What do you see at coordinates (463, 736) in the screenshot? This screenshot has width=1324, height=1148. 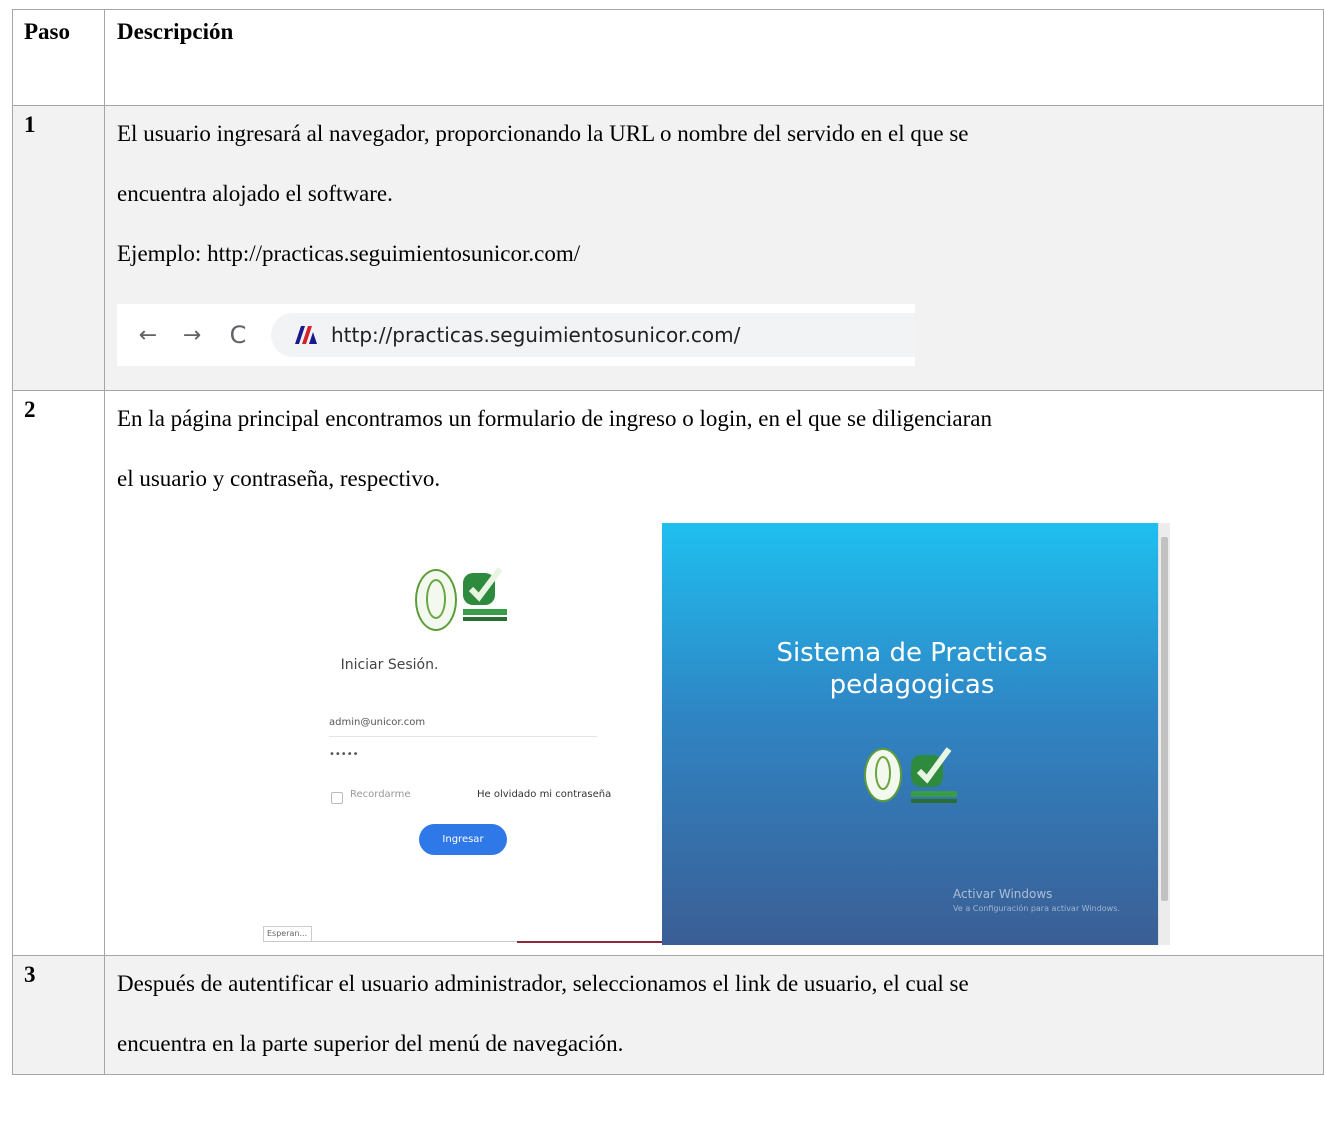 I see `field-divider` at bounding box center [463, 736].